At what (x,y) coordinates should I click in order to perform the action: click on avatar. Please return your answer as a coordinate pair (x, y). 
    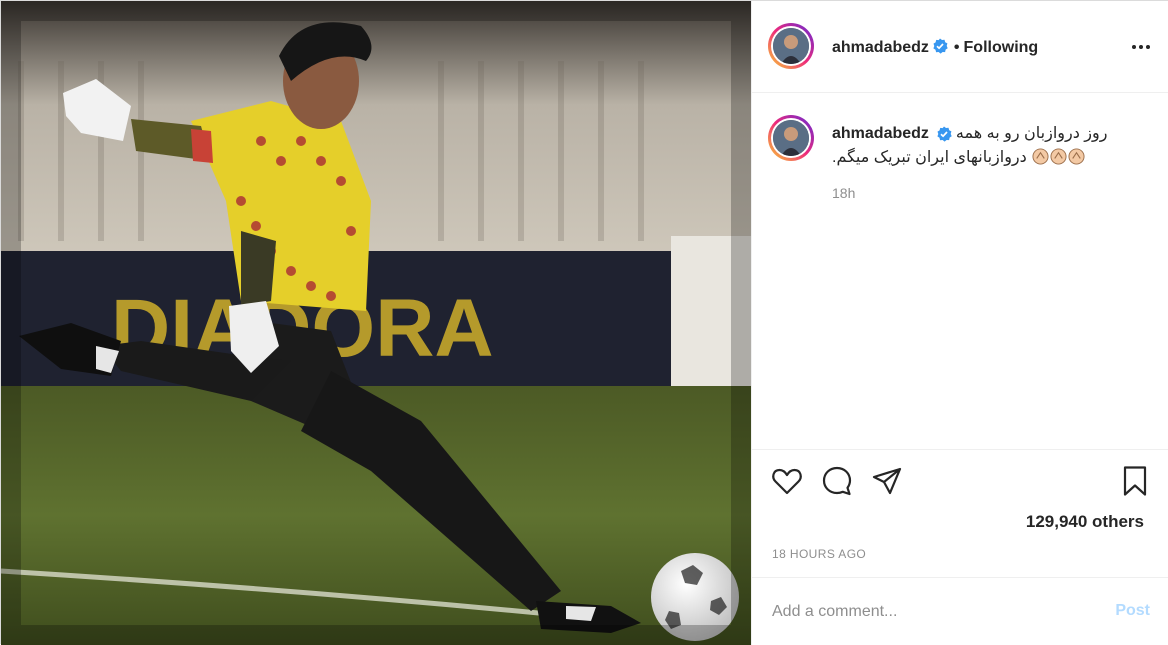
    Looking at the image, I should click on (791, 46).